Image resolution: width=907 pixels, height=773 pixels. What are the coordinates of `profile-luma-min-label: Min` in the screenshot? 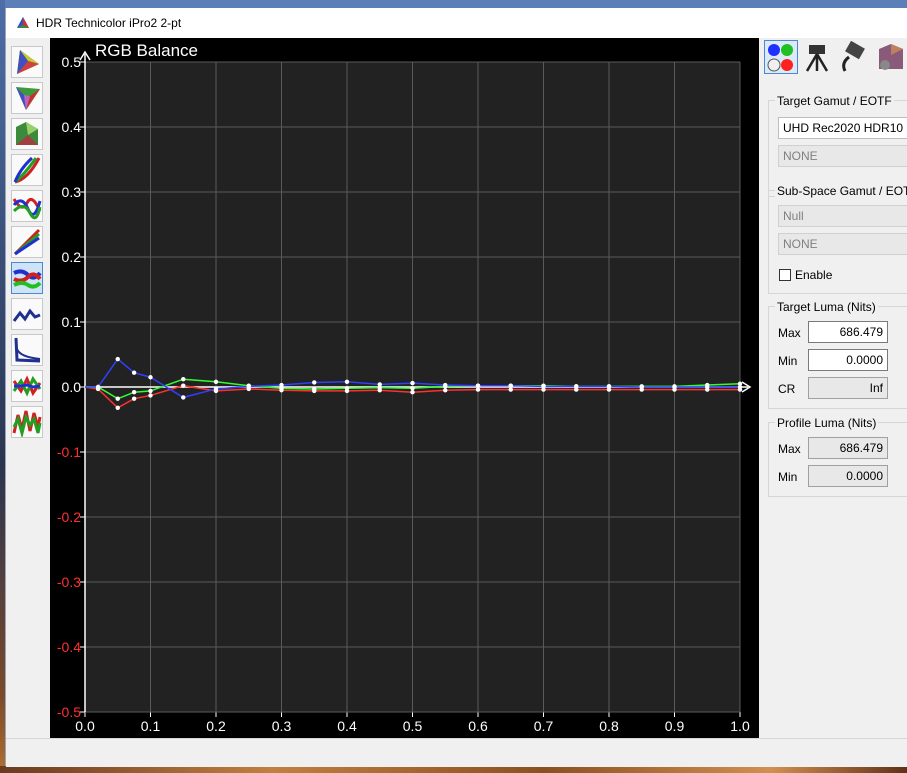 It's located at (788, 477).